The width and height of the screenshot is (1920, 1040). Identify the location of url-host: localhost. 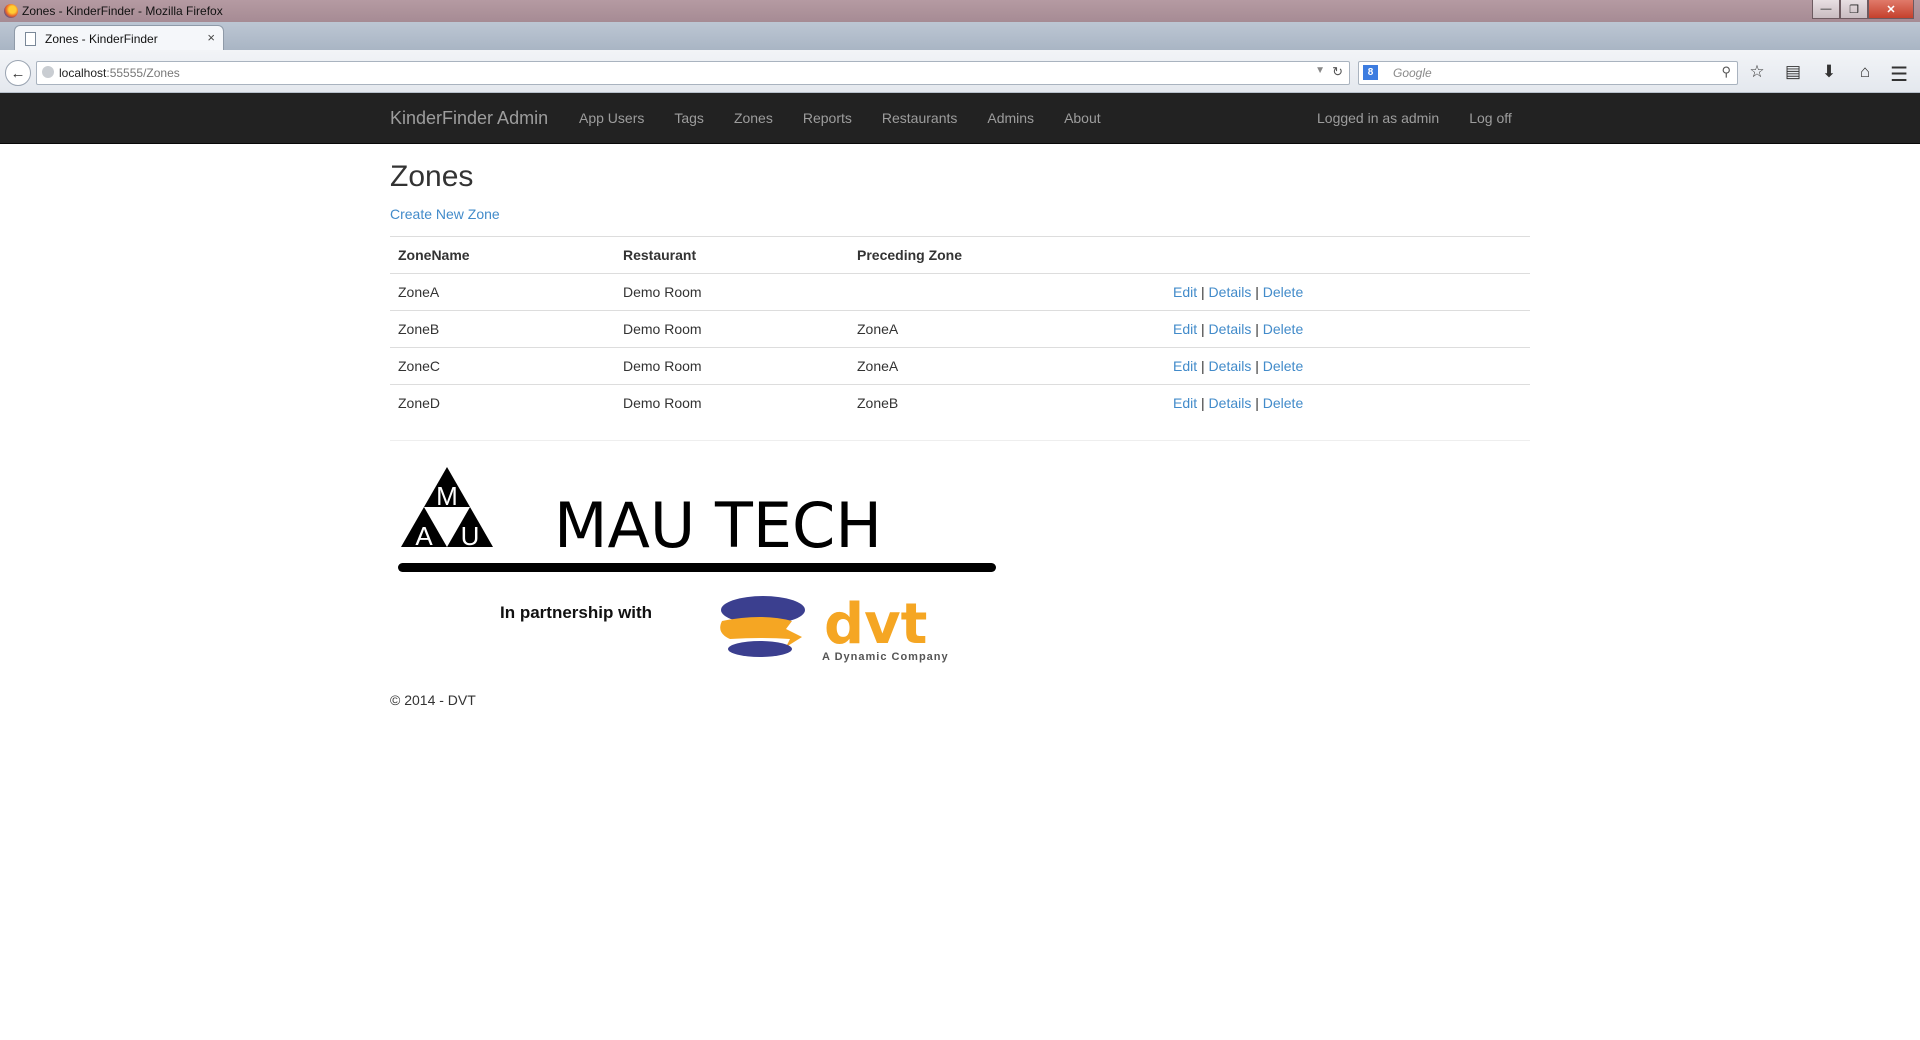
(83, 73).